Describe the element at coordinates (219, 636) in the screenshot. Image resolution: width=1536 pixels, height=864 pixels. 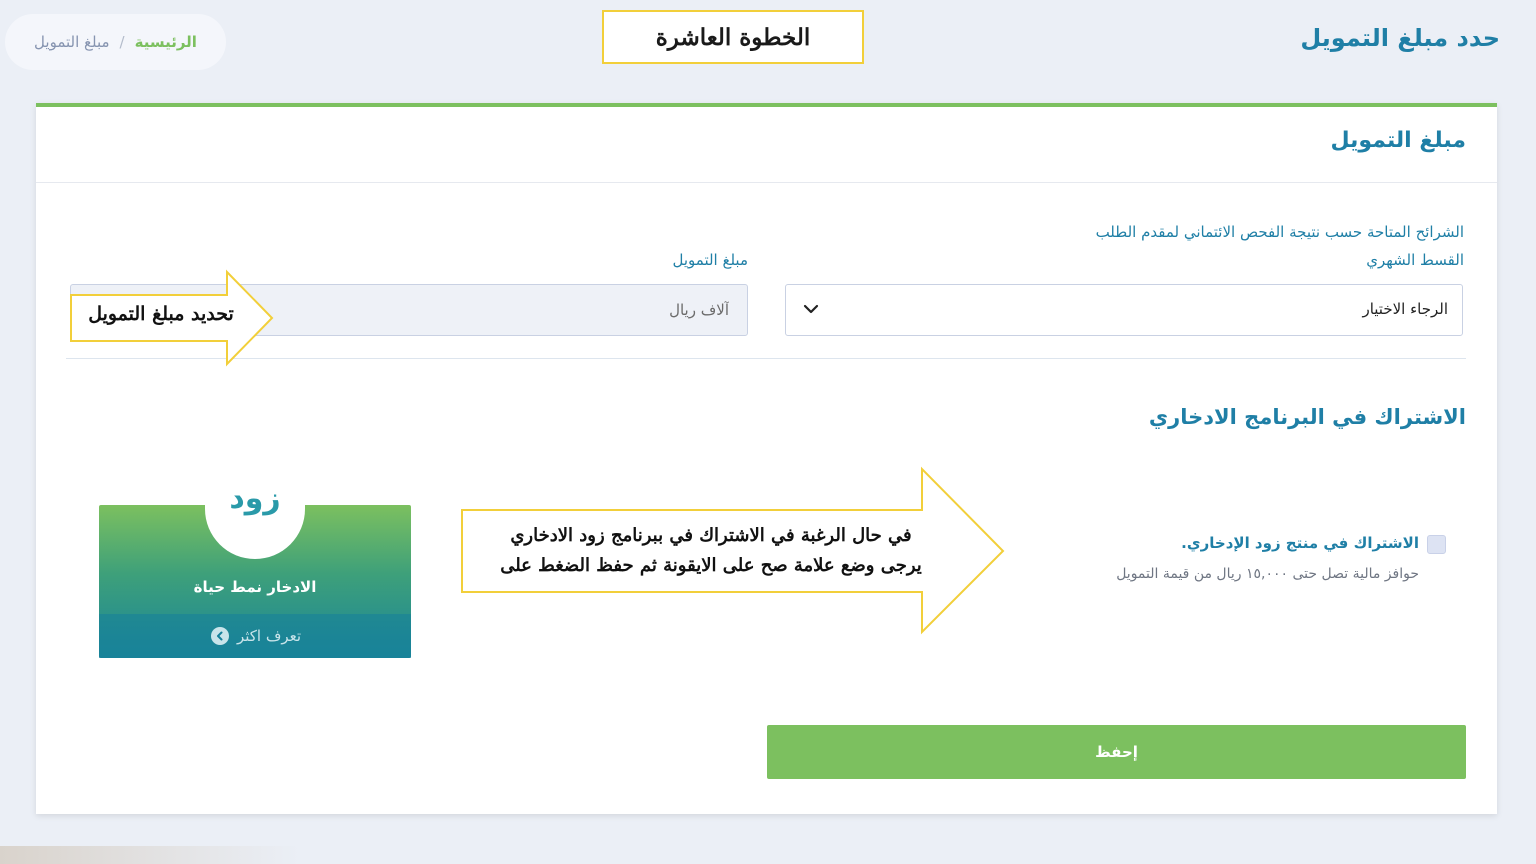
I see `chevron-left-circle-icon` at that location.